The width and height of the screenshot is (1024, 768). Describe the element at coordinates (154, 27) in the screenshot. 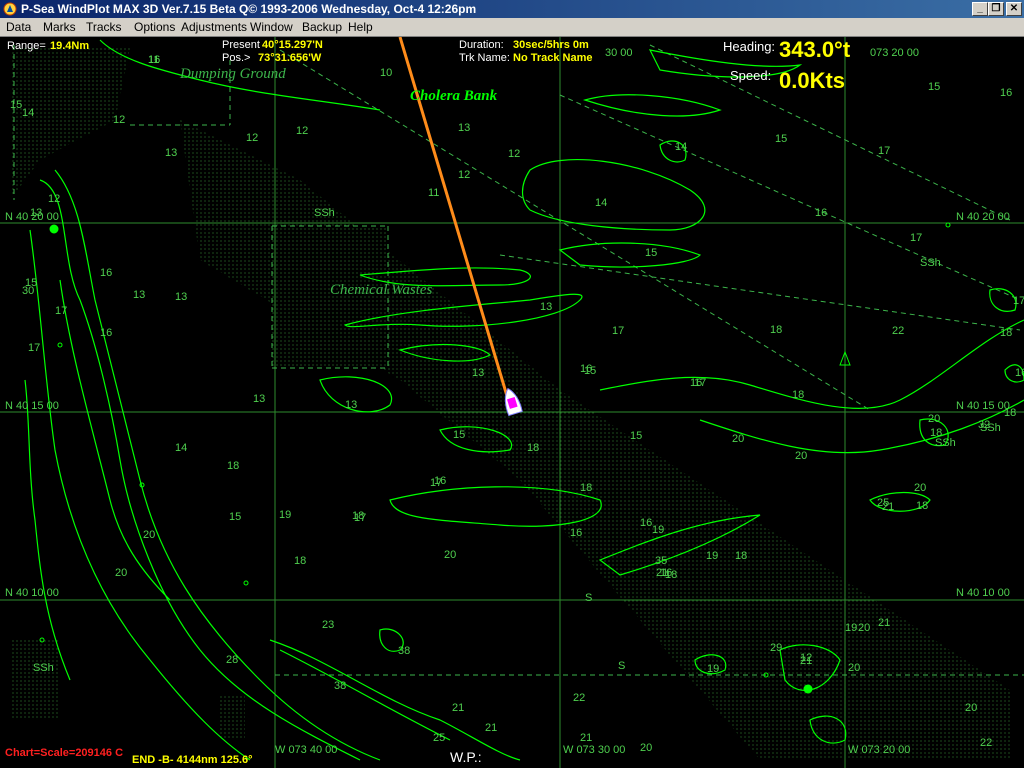

I see `menu-options: Options` at that location.